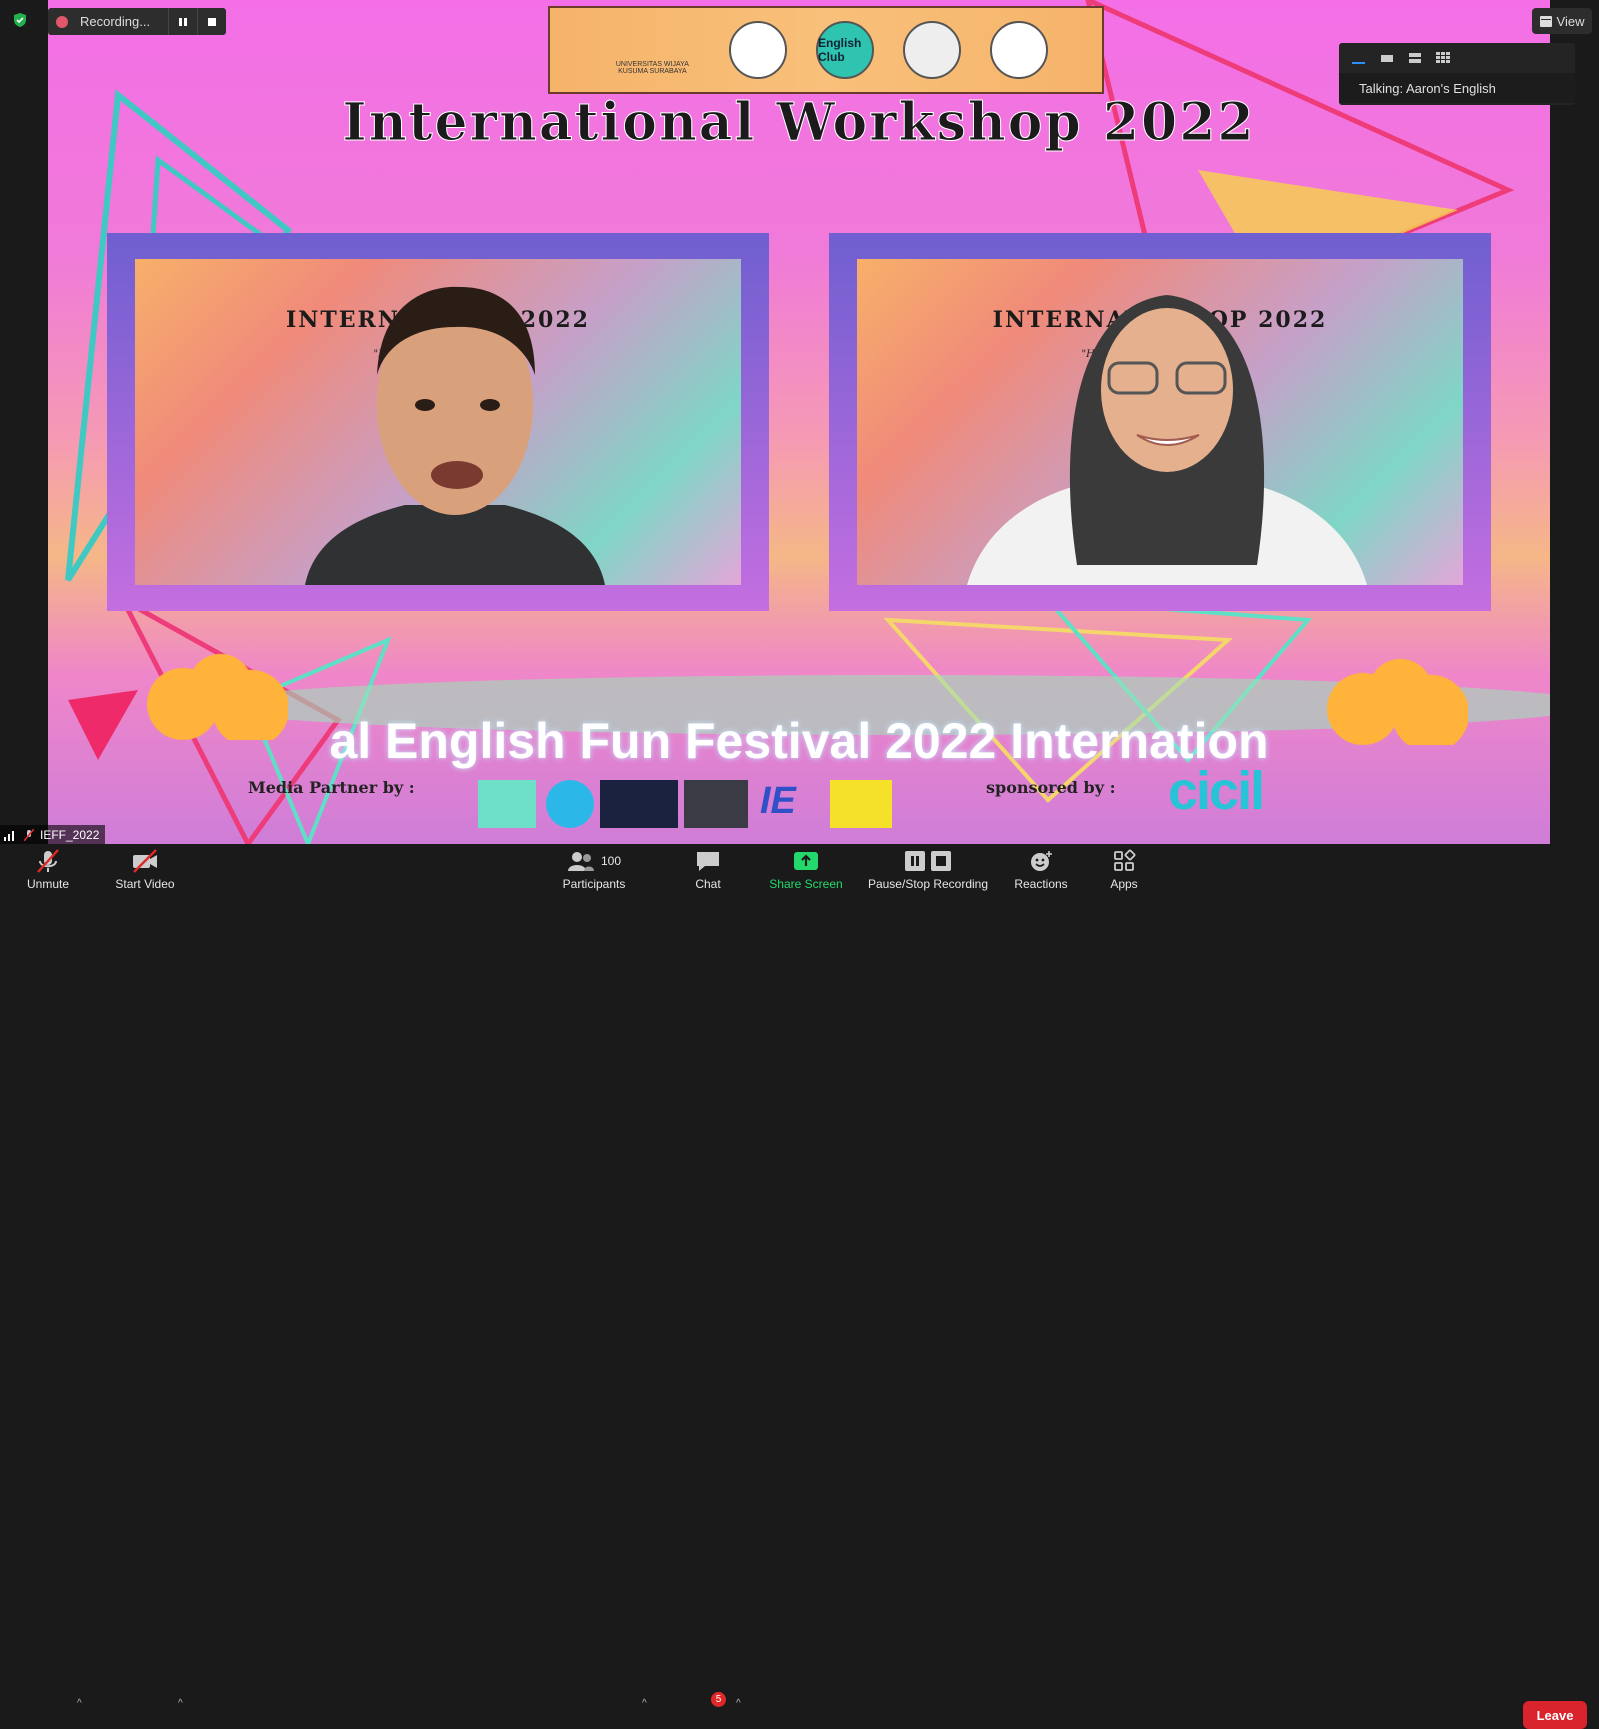 The image size is (1599, 1729). I want to click on video-options-chevron-icon: ^, so click(180, 1703).